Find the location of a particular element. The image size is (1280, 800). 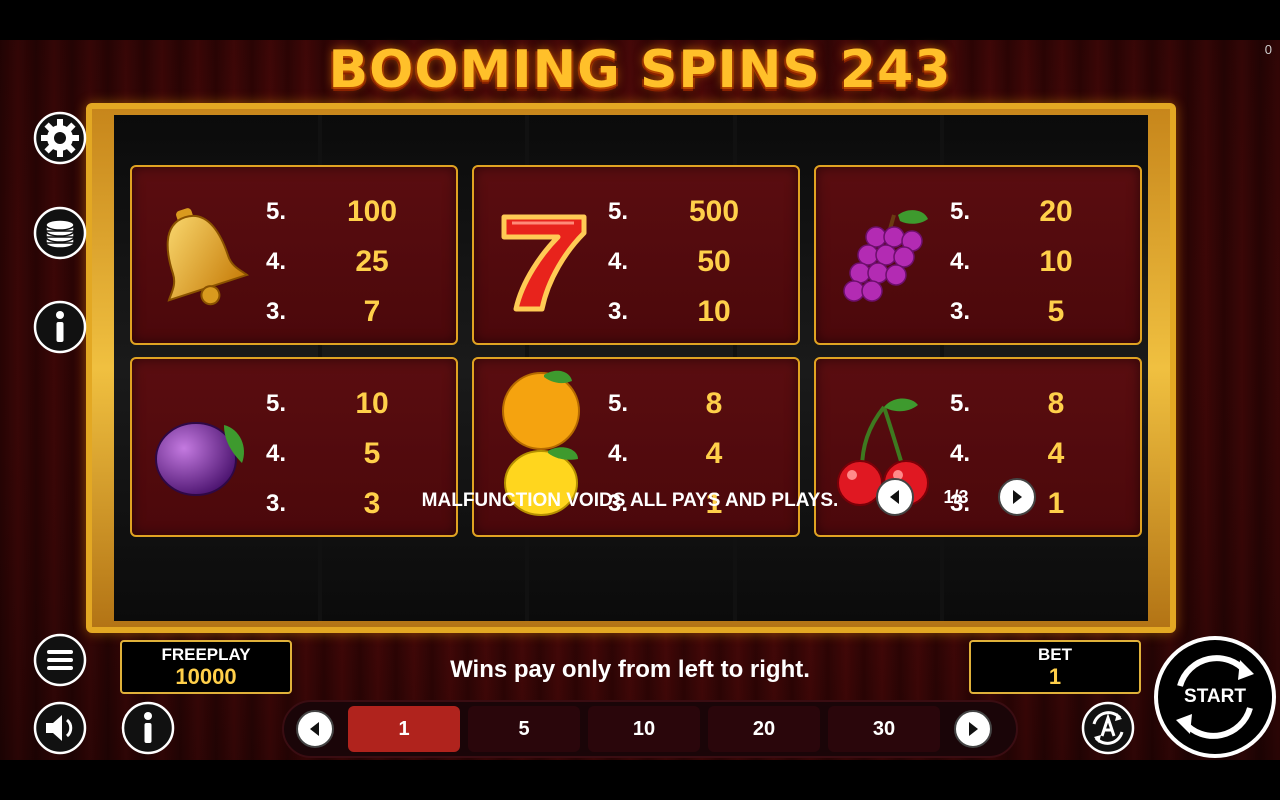

disclaimer-text: MALFUNCTION VOIDS ALL PAYS AND PLAYS. is located at coordinates (630, 500).